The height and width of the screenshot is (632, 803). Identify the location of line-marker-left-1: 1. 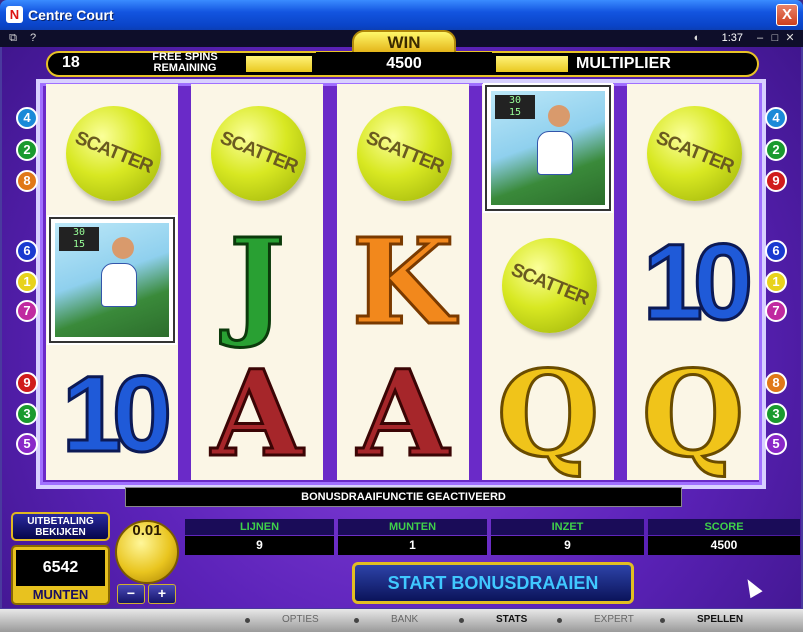
(27, 282).